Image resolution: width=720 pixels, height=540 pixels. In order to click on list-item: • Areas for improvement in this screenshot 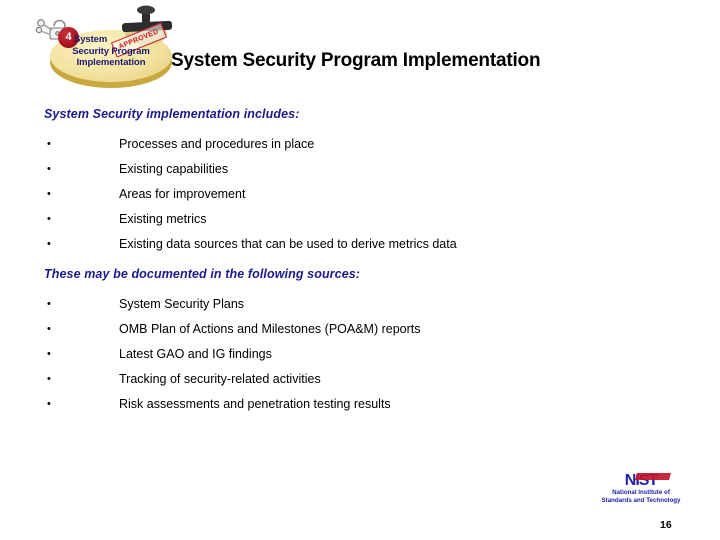, I will do `click(360, 194)`.